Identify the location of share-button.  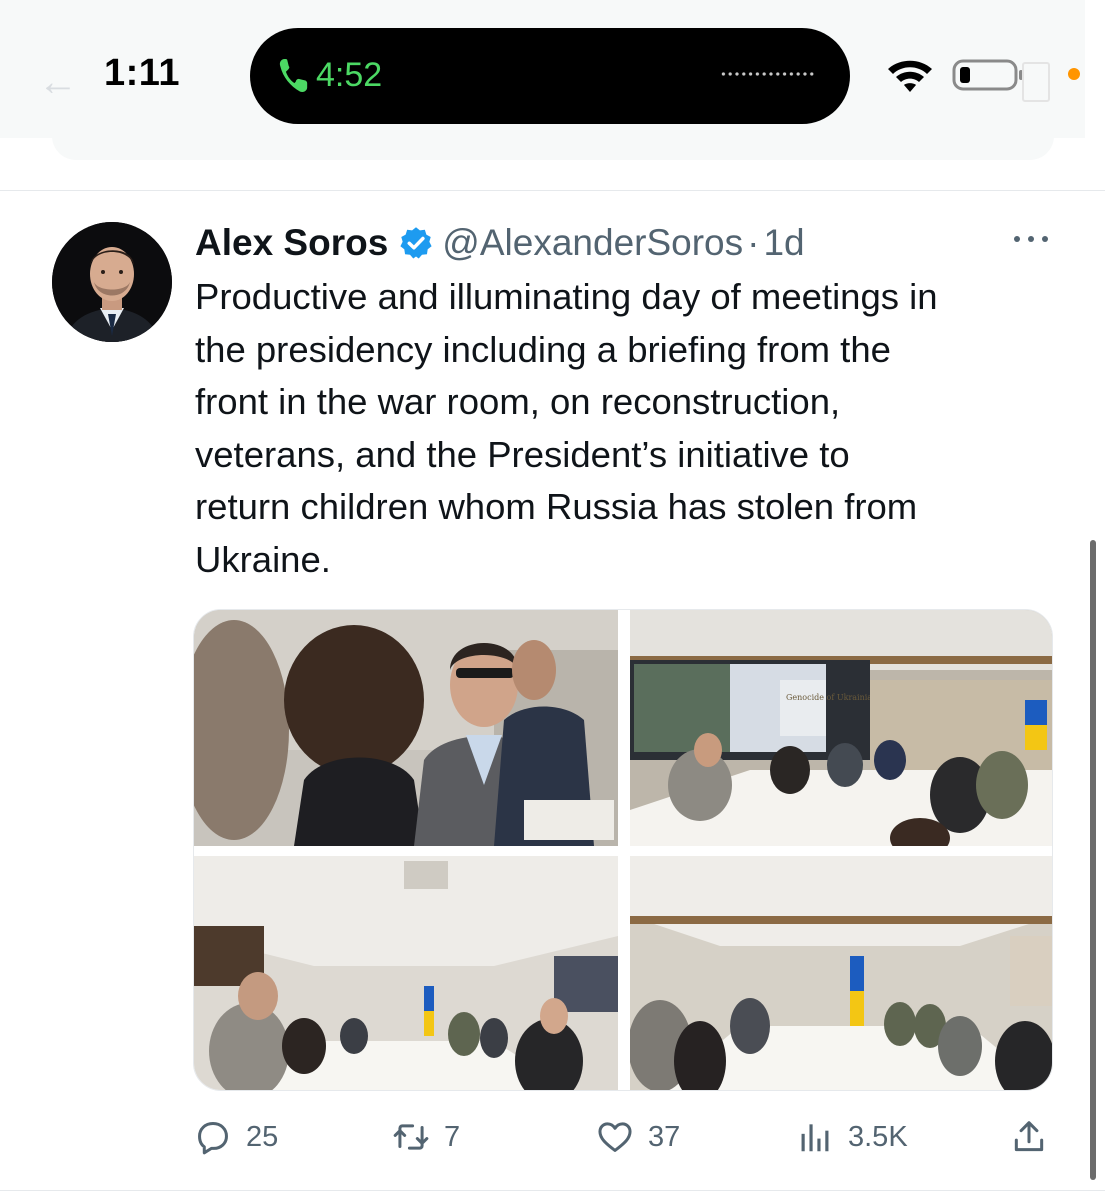
(1036, 1137).